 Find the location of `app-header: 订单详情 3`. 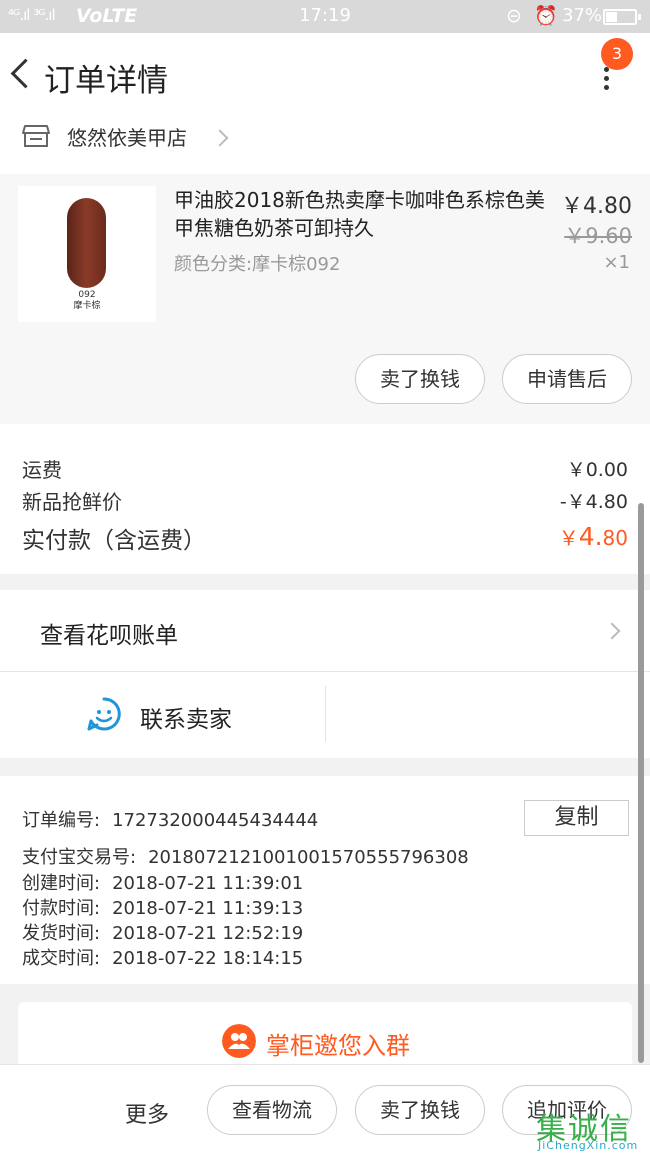

app-header: 订单详情 3 is located at coordinates (325, 75).